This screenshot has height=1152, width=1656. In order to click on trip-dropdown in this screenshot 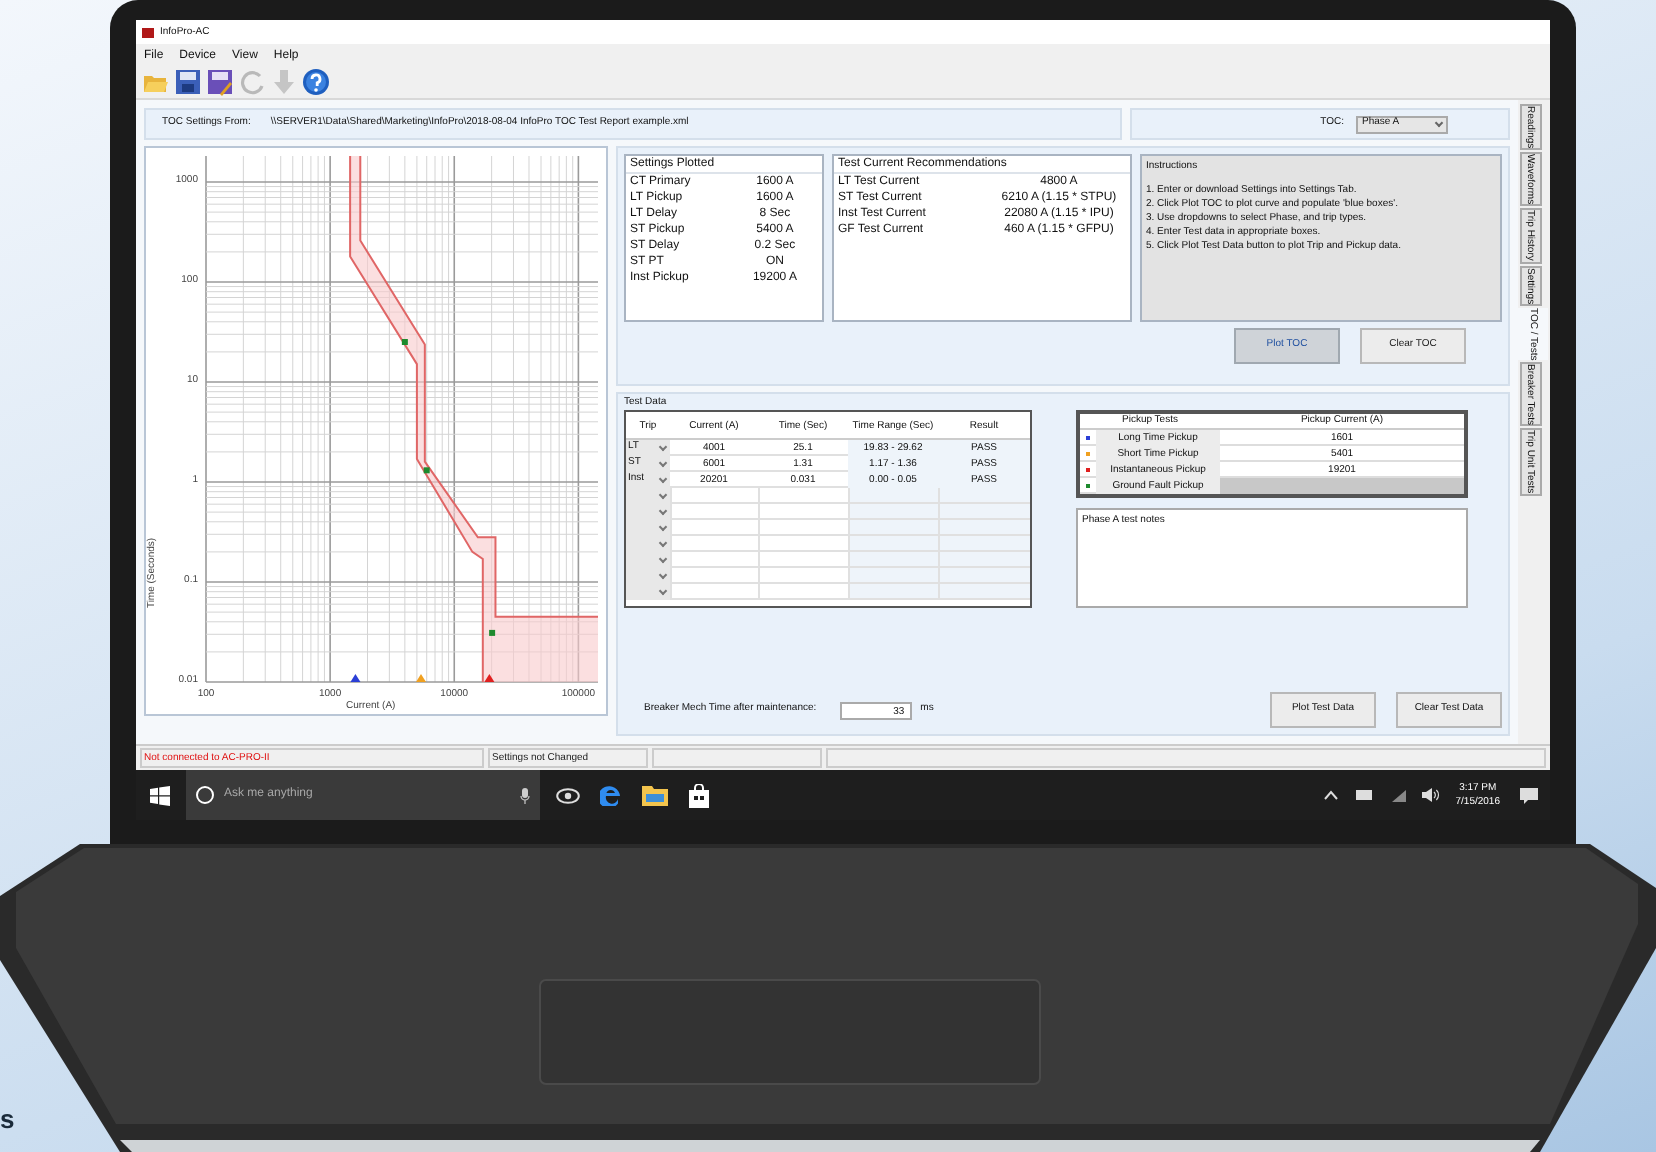, I will do `click(648, 592)`.